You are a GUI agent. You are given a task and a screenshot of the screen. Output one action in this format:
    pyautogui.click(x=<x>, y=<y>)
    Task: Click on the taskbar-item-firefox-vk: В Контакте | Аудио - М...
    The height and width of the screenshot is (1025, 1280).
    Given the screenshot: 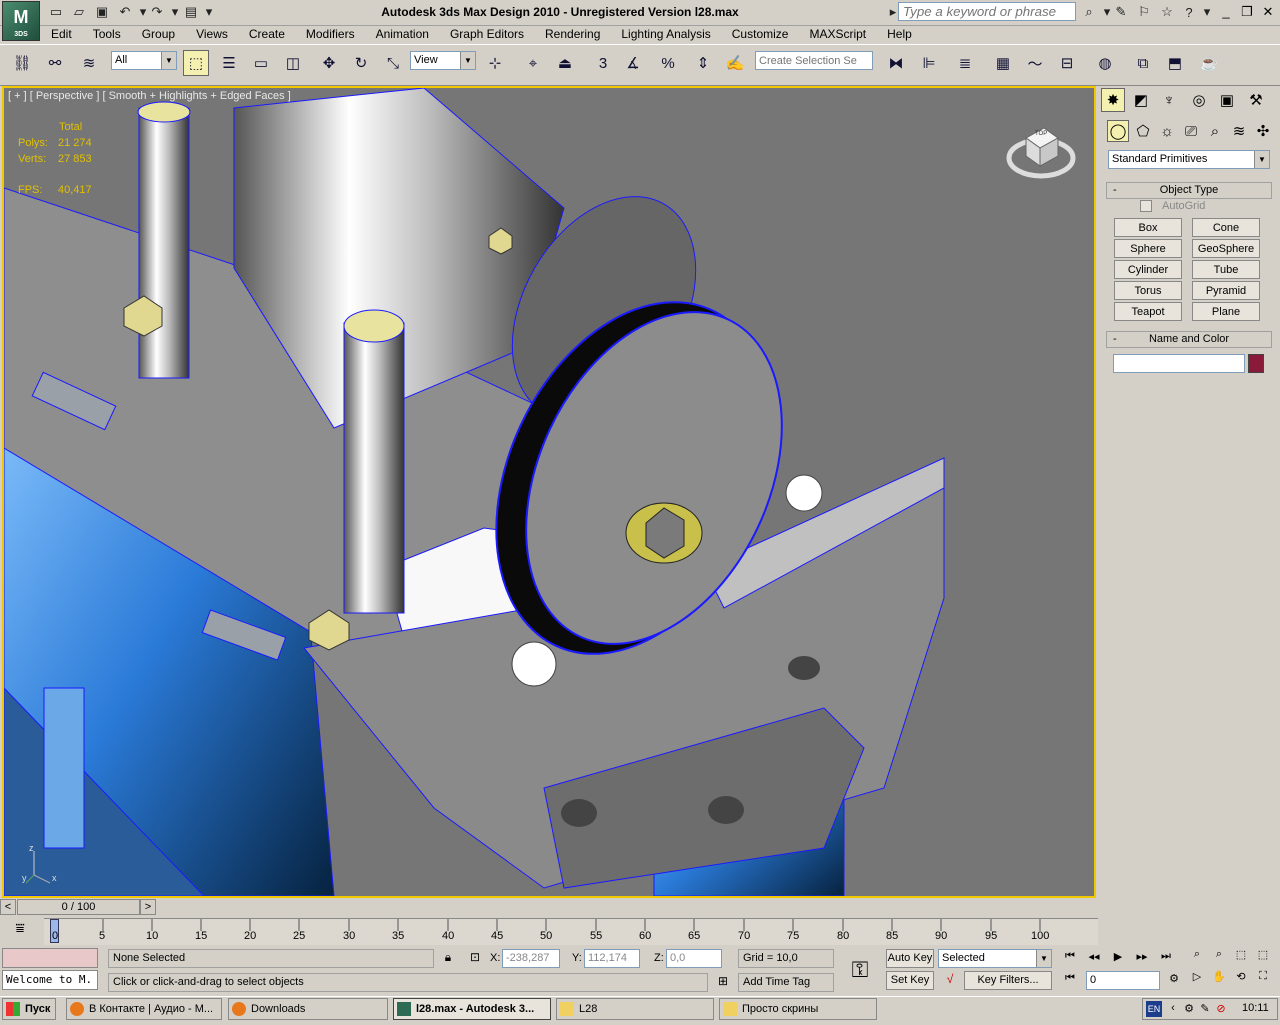 What is the action you would take?
    pyautogui.click(x=144, y=1009)
    